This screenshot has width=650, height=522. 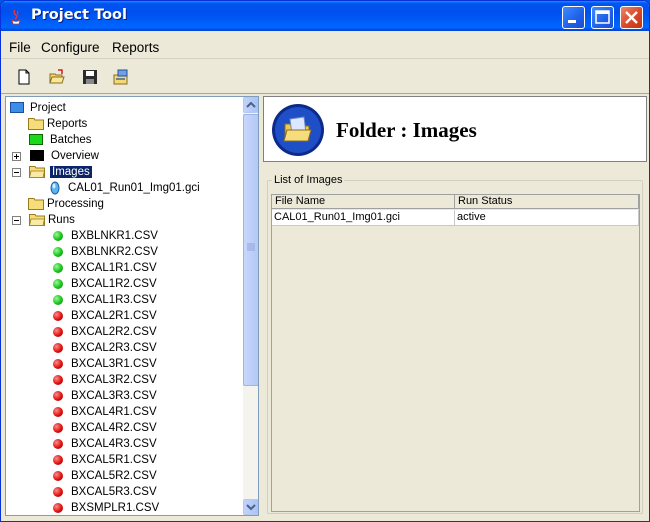 I want to click on tree-label: BXCAL3R2.CSV, so click(x=114, y=380).